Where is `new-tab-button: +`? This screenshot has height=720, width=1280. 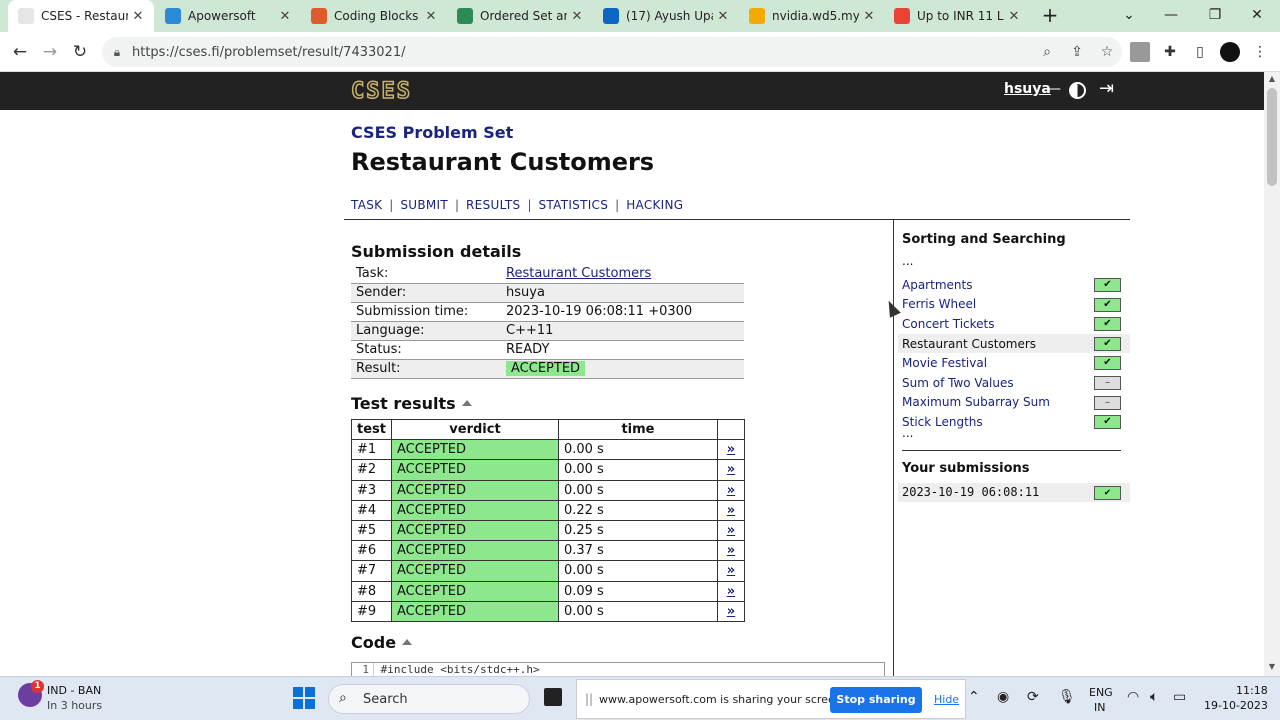 new-tab-button: + is located at coordinates (1050, 16).